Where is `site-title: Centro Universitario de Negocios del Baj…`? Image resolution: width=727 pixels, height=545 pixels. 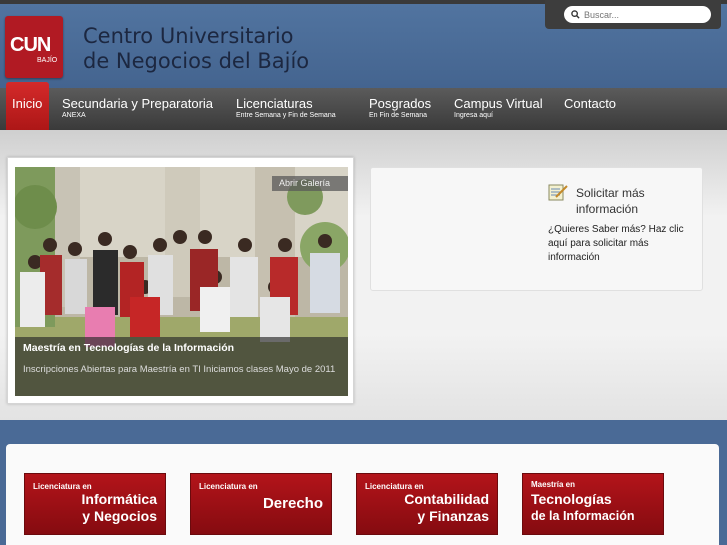
site-title: Centro Universitario de Negocios del Baj… is located at coordinates (196, 49).